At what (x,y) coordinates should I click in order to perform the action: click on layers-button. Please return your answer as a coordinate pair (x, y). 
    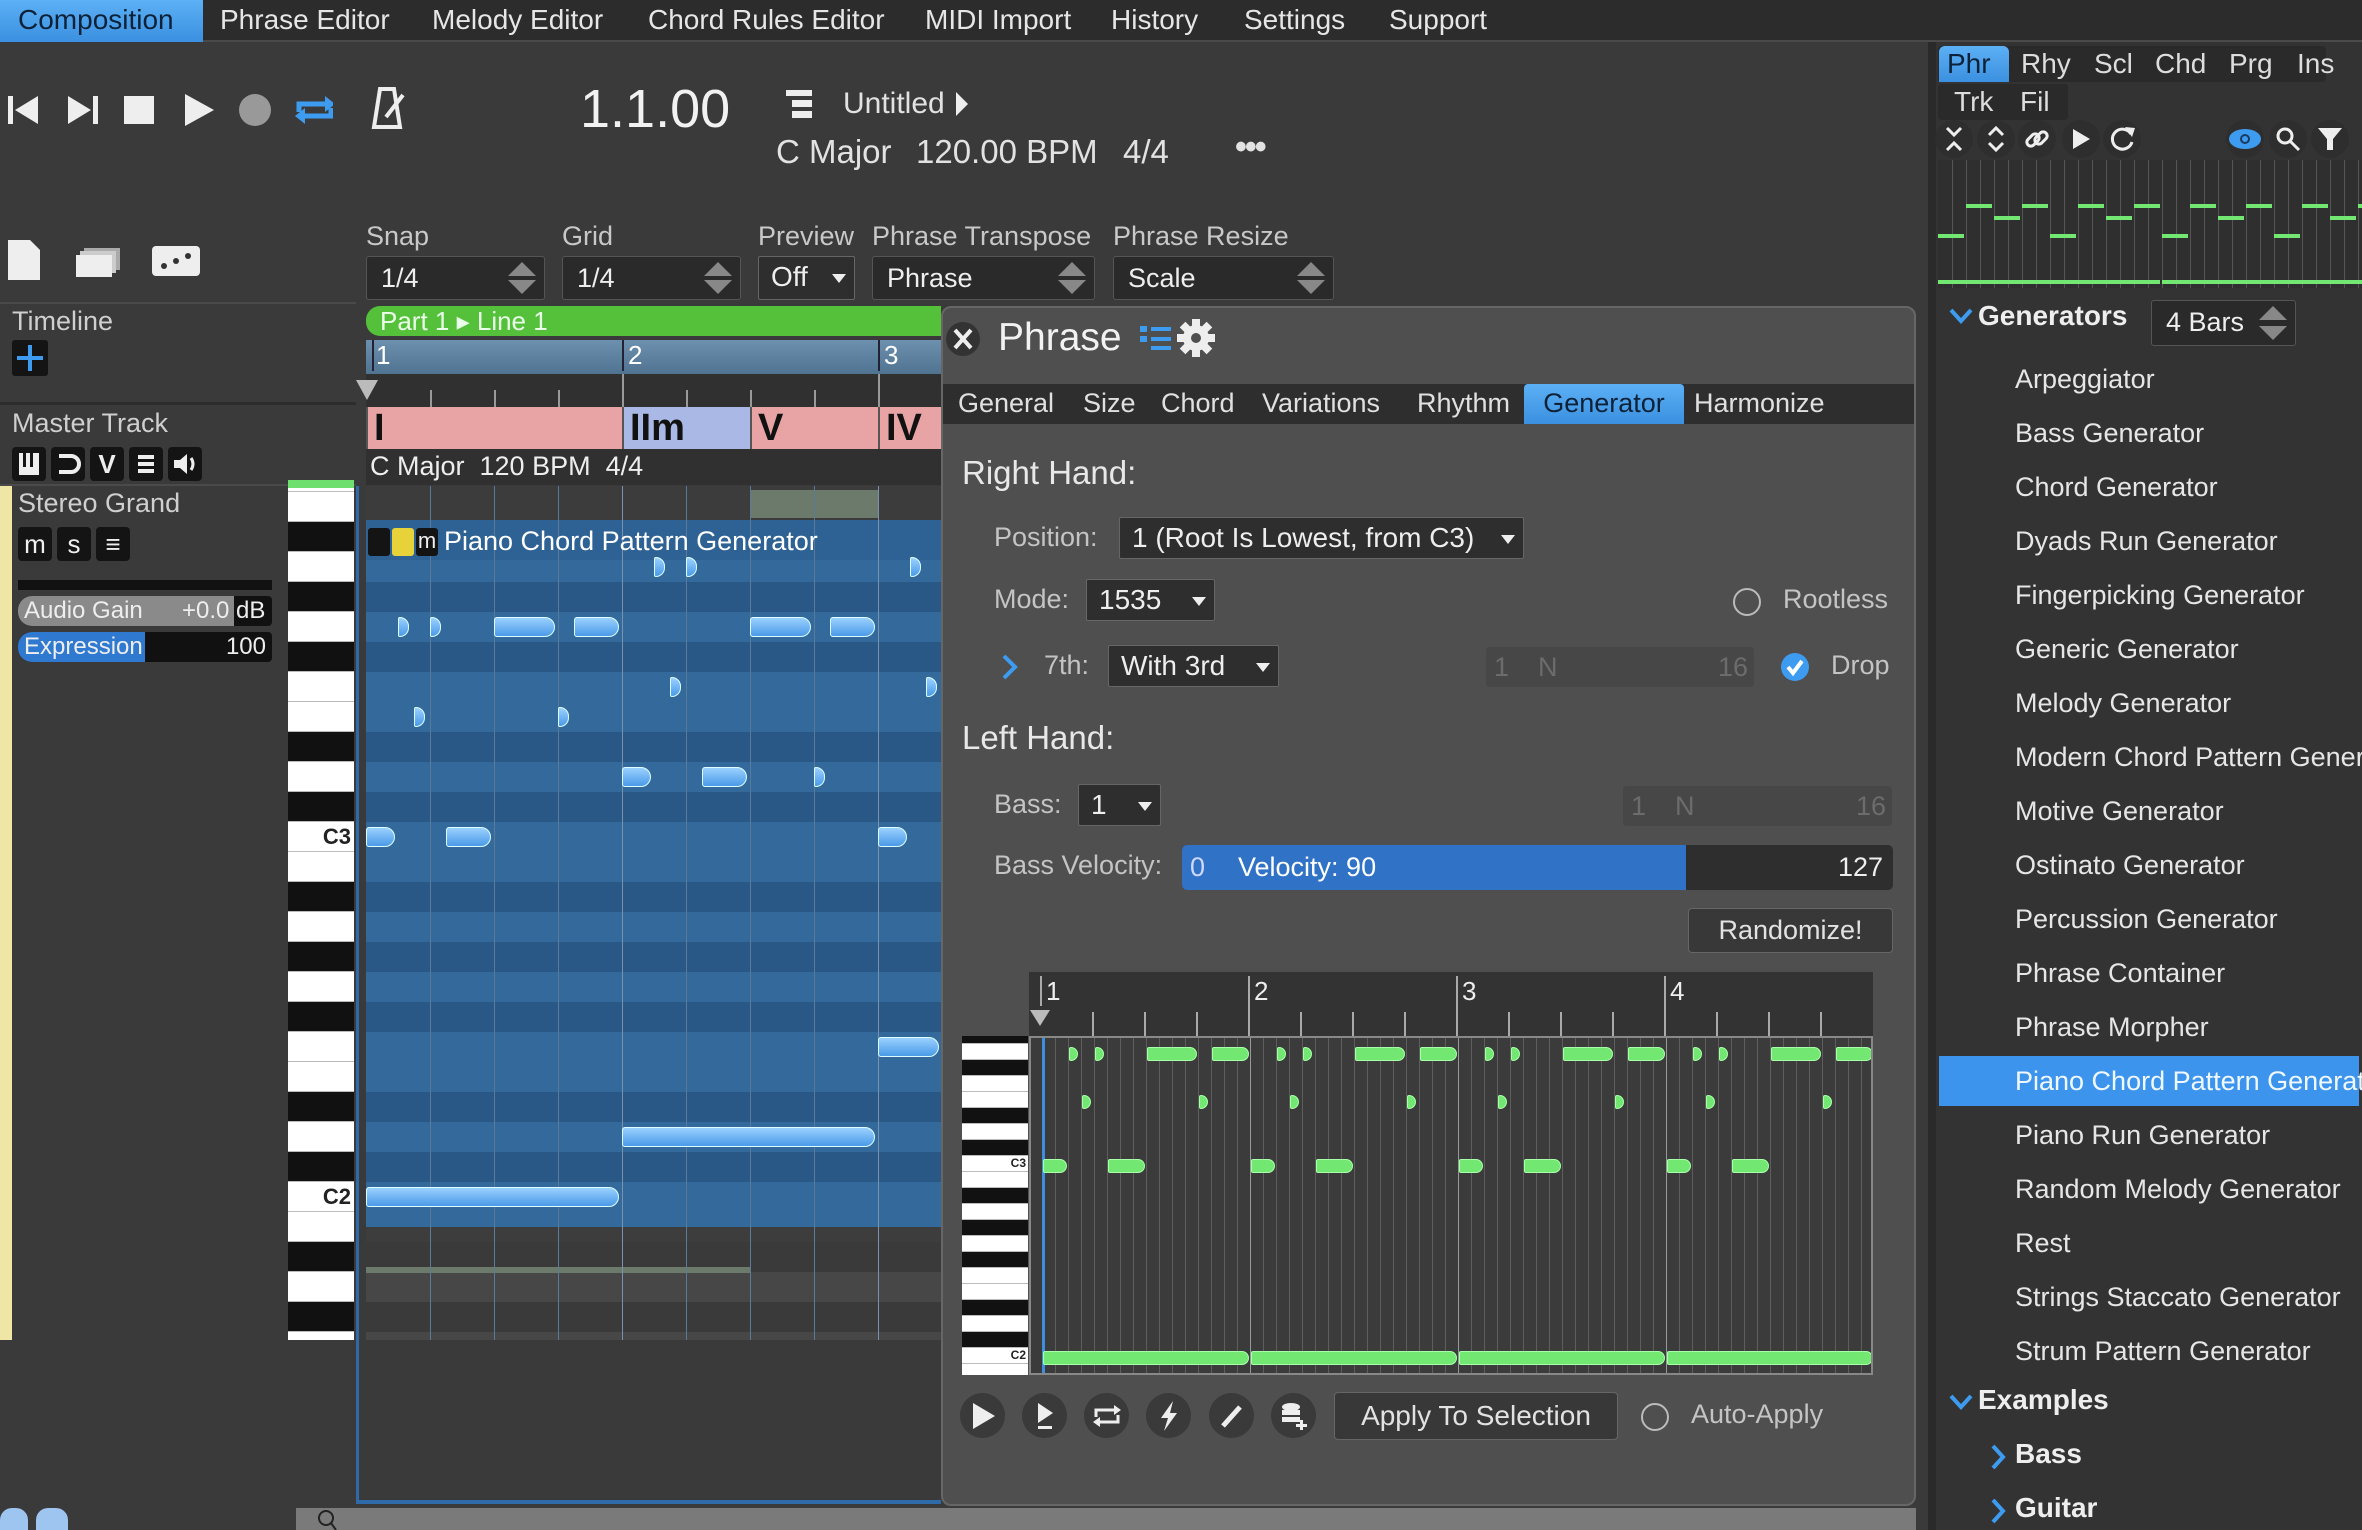
    Looking at the image, I should click on (99, 264).